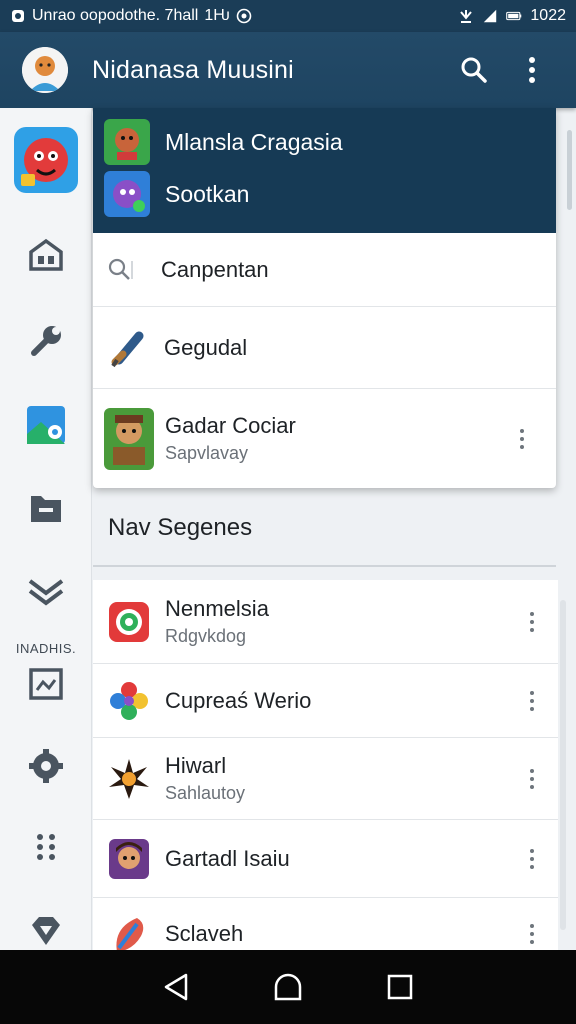 This screenshot has width=576, height=1024. Describe the element at coordinates (46, 341) in the screenshot. I see `rail-wrench-icon` at that location.